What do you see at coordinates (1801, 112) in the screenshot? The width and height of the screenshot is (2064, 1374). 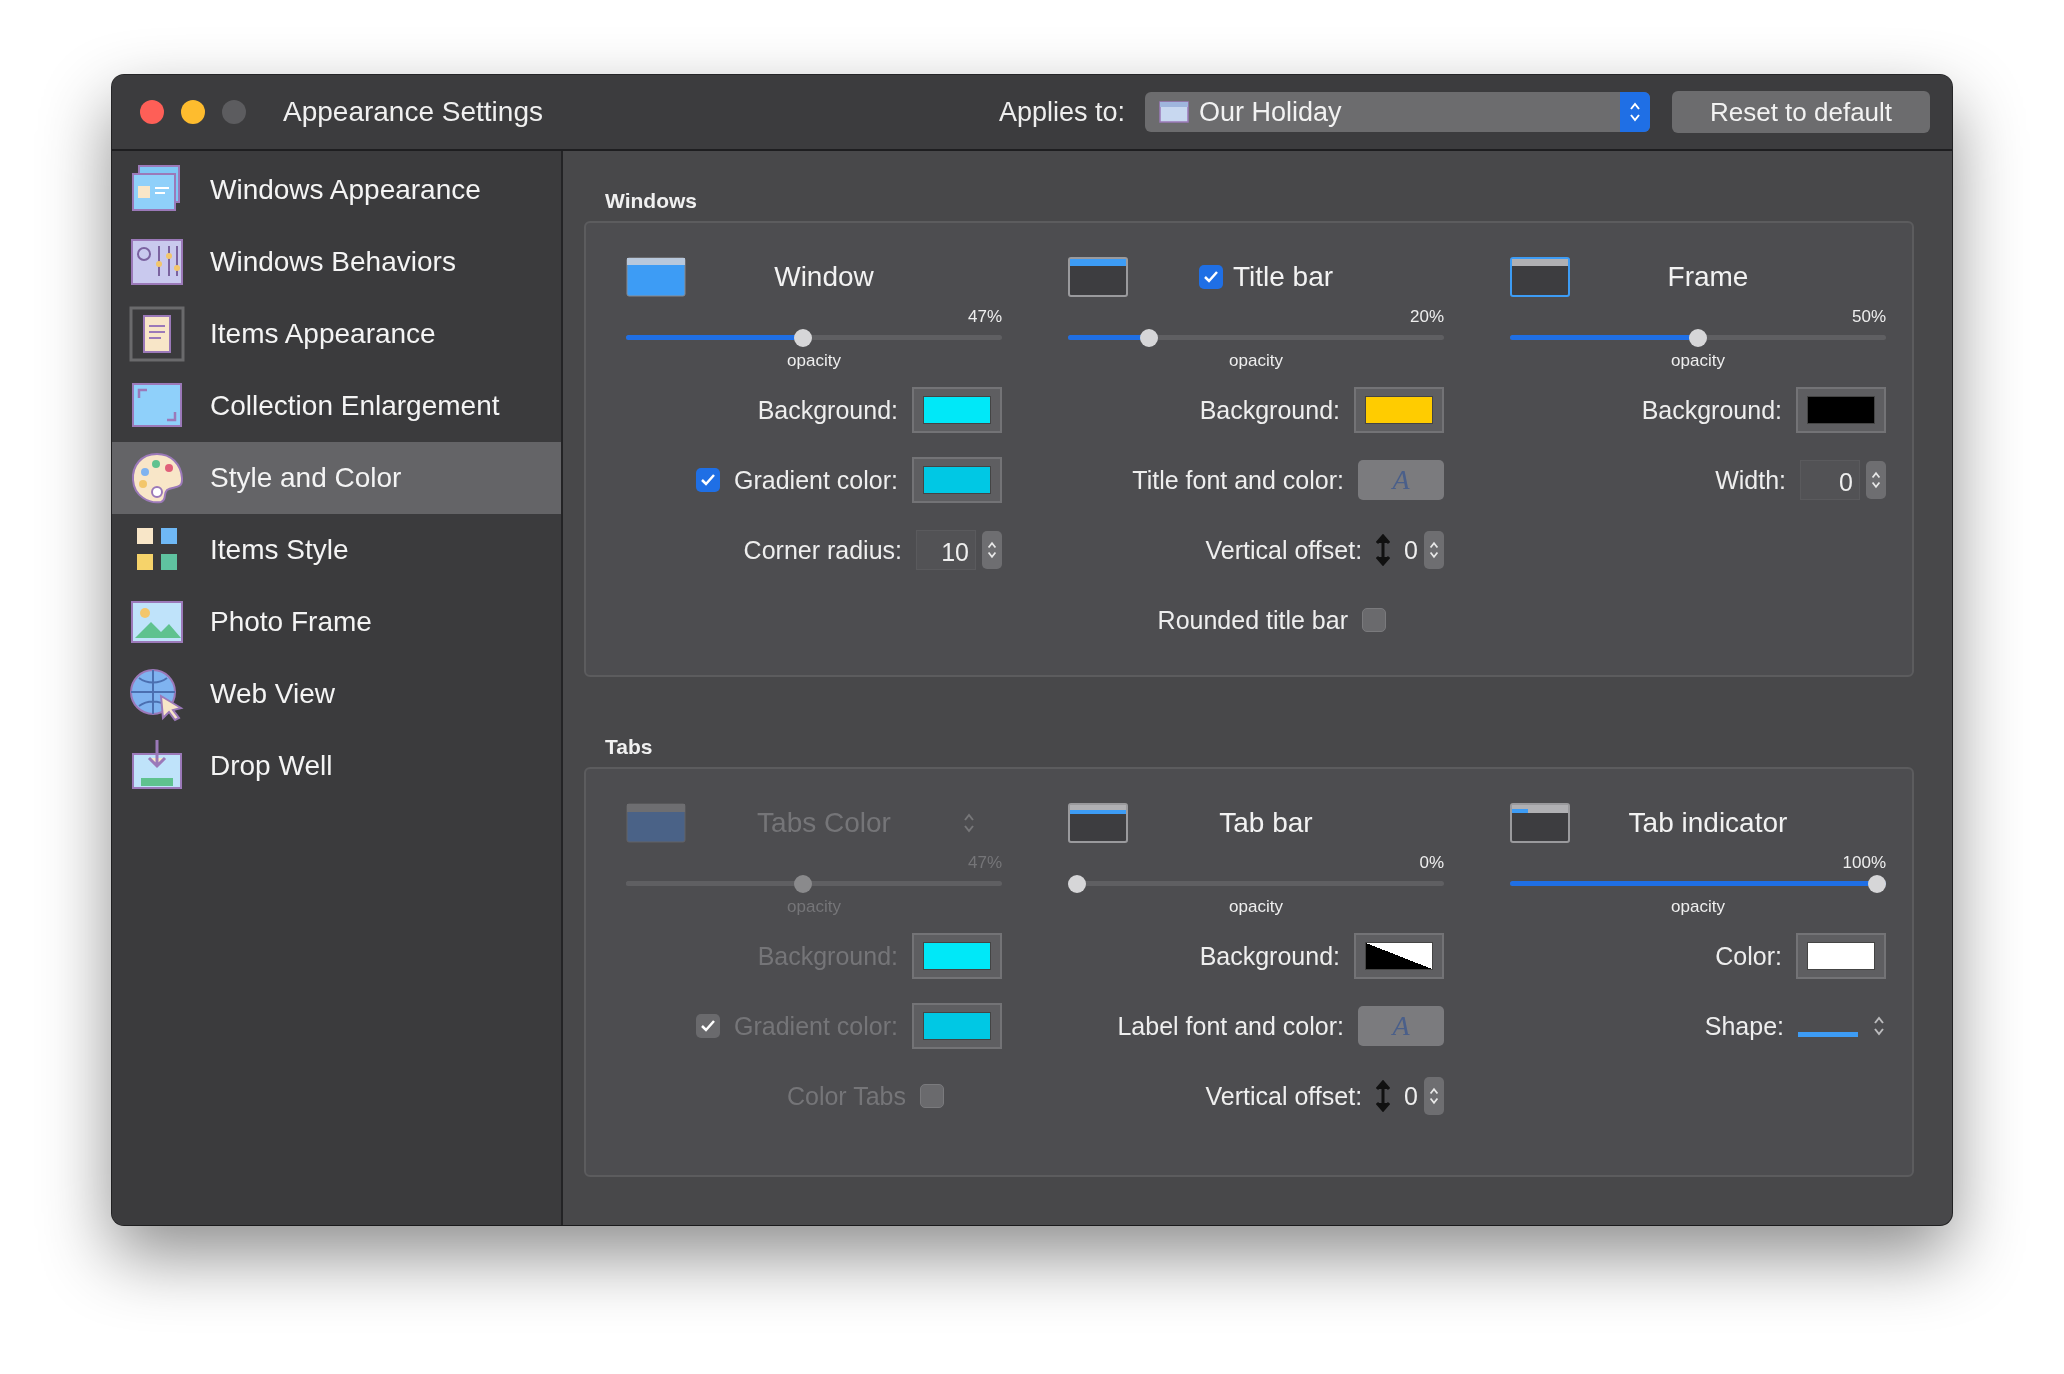 I see `reset-button: Reset to default` at bounding box center [1801, 112].